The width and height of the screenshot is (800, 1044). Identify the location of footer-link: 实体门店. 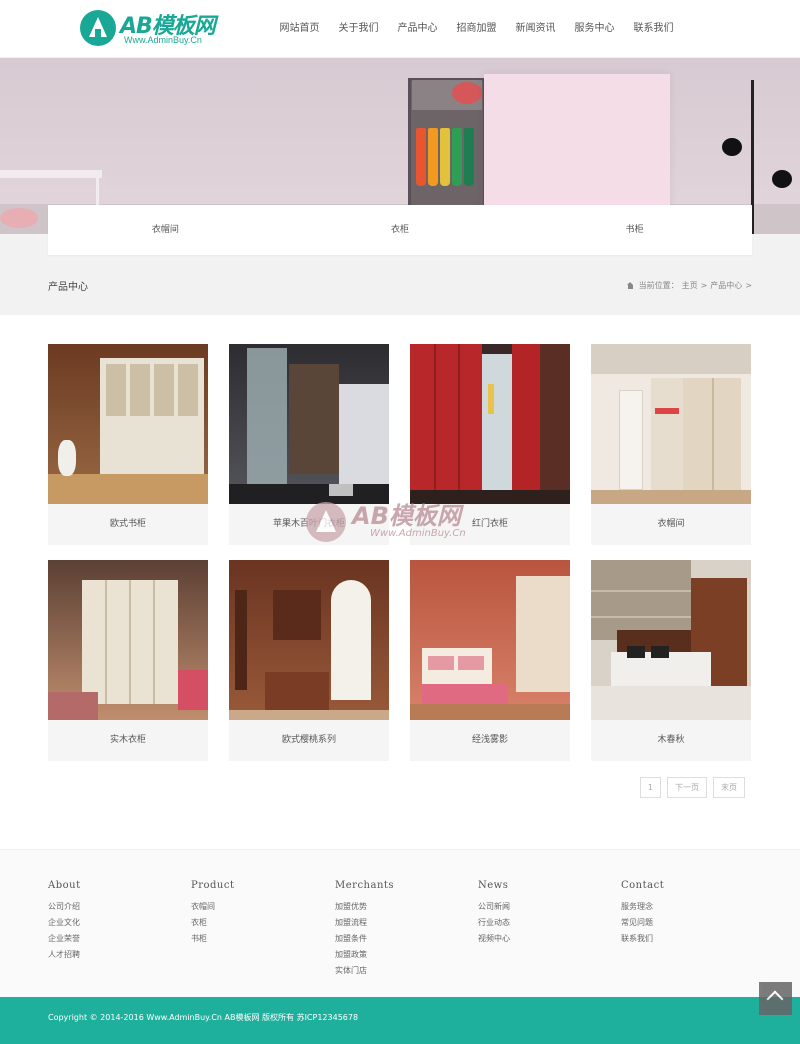
(400, 971).